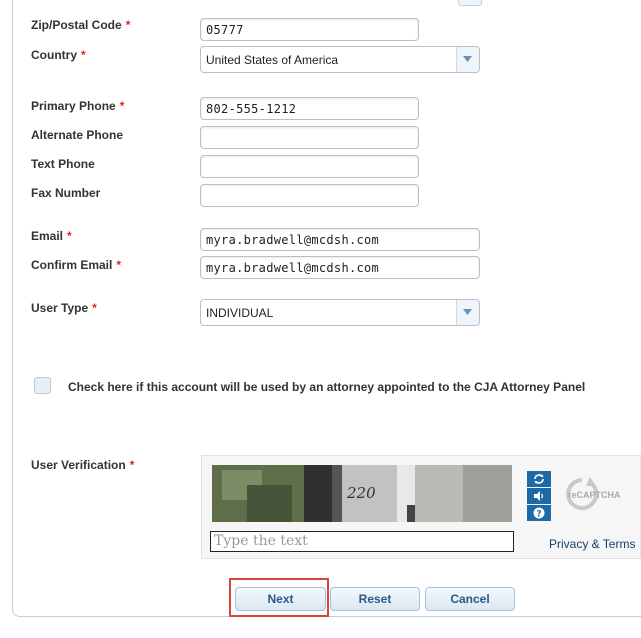  I want to click on captcha-controls: ?, so click(539, 496).